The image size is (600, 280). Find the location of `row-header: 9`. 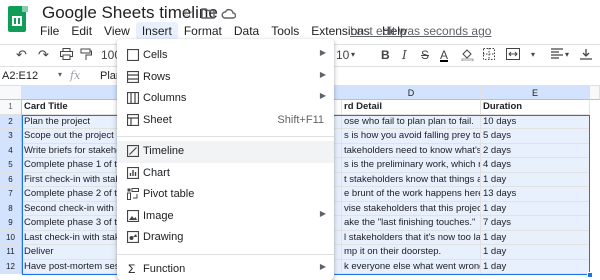

row-header: 9 is located at coordinates (11, 223).